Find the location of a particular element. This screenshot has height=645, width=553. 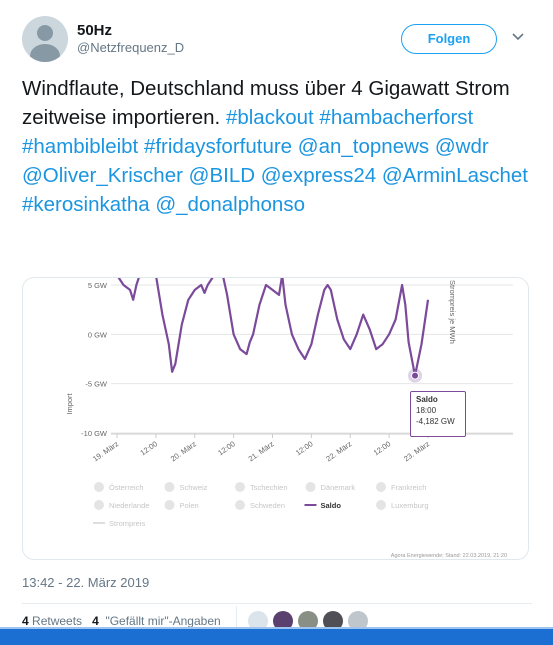

y-tick-label: 5 GW is located at coordinates (98, 285).